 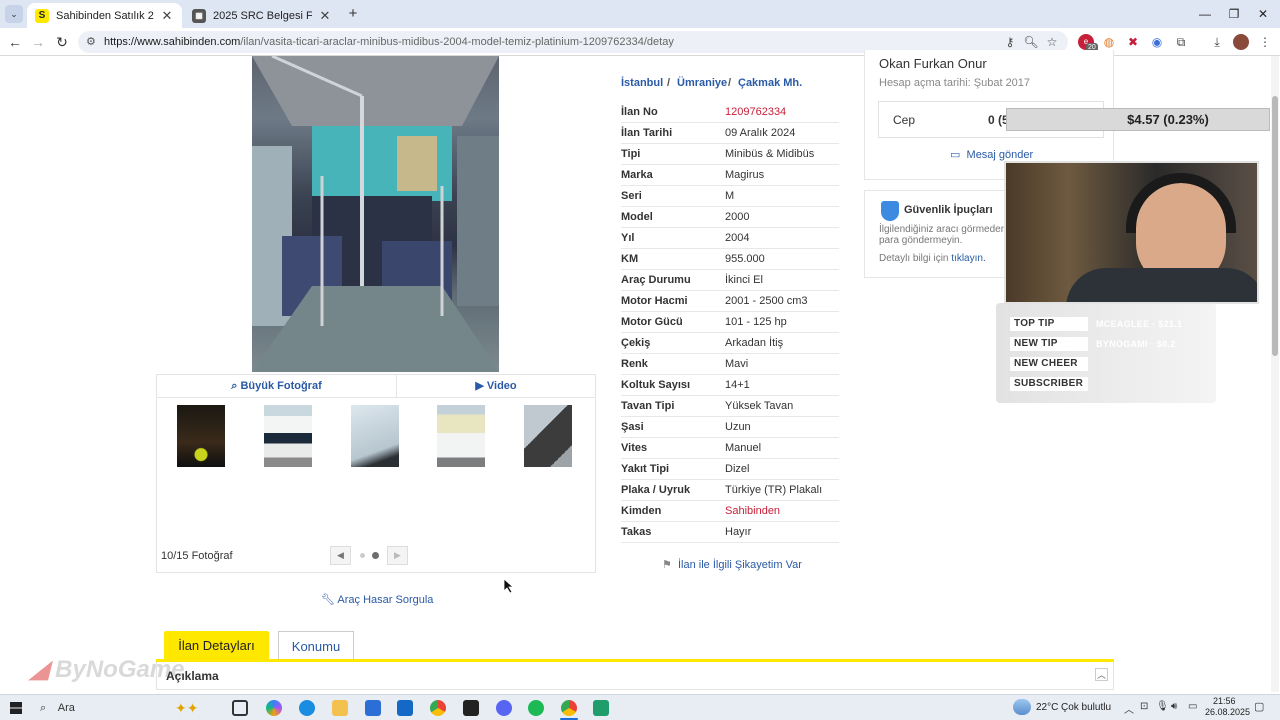 I want to click on detail-key: Araç Durumu, so click(x=656, y=280).